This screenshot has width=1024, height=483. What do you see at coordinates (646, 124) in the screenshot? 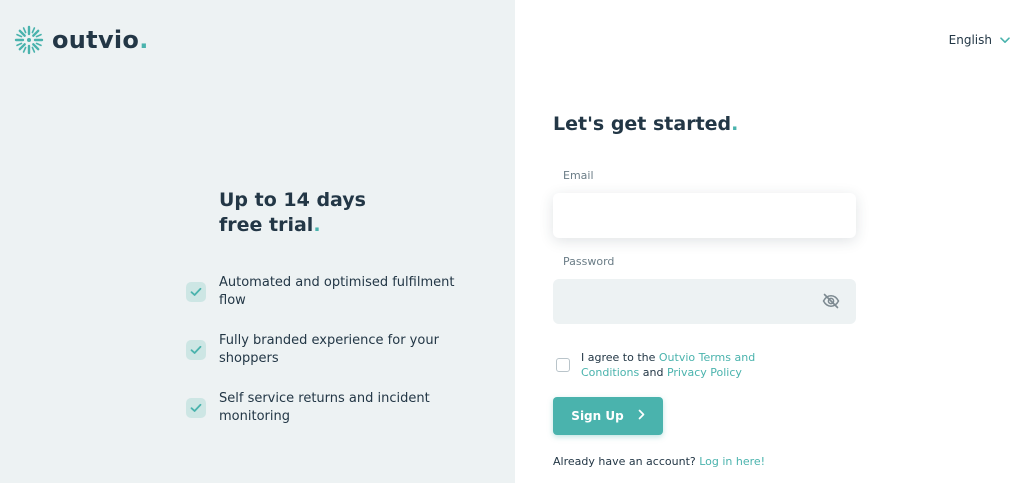
I see `form-heading: Let's get started.` at bounding box center [646, 124].